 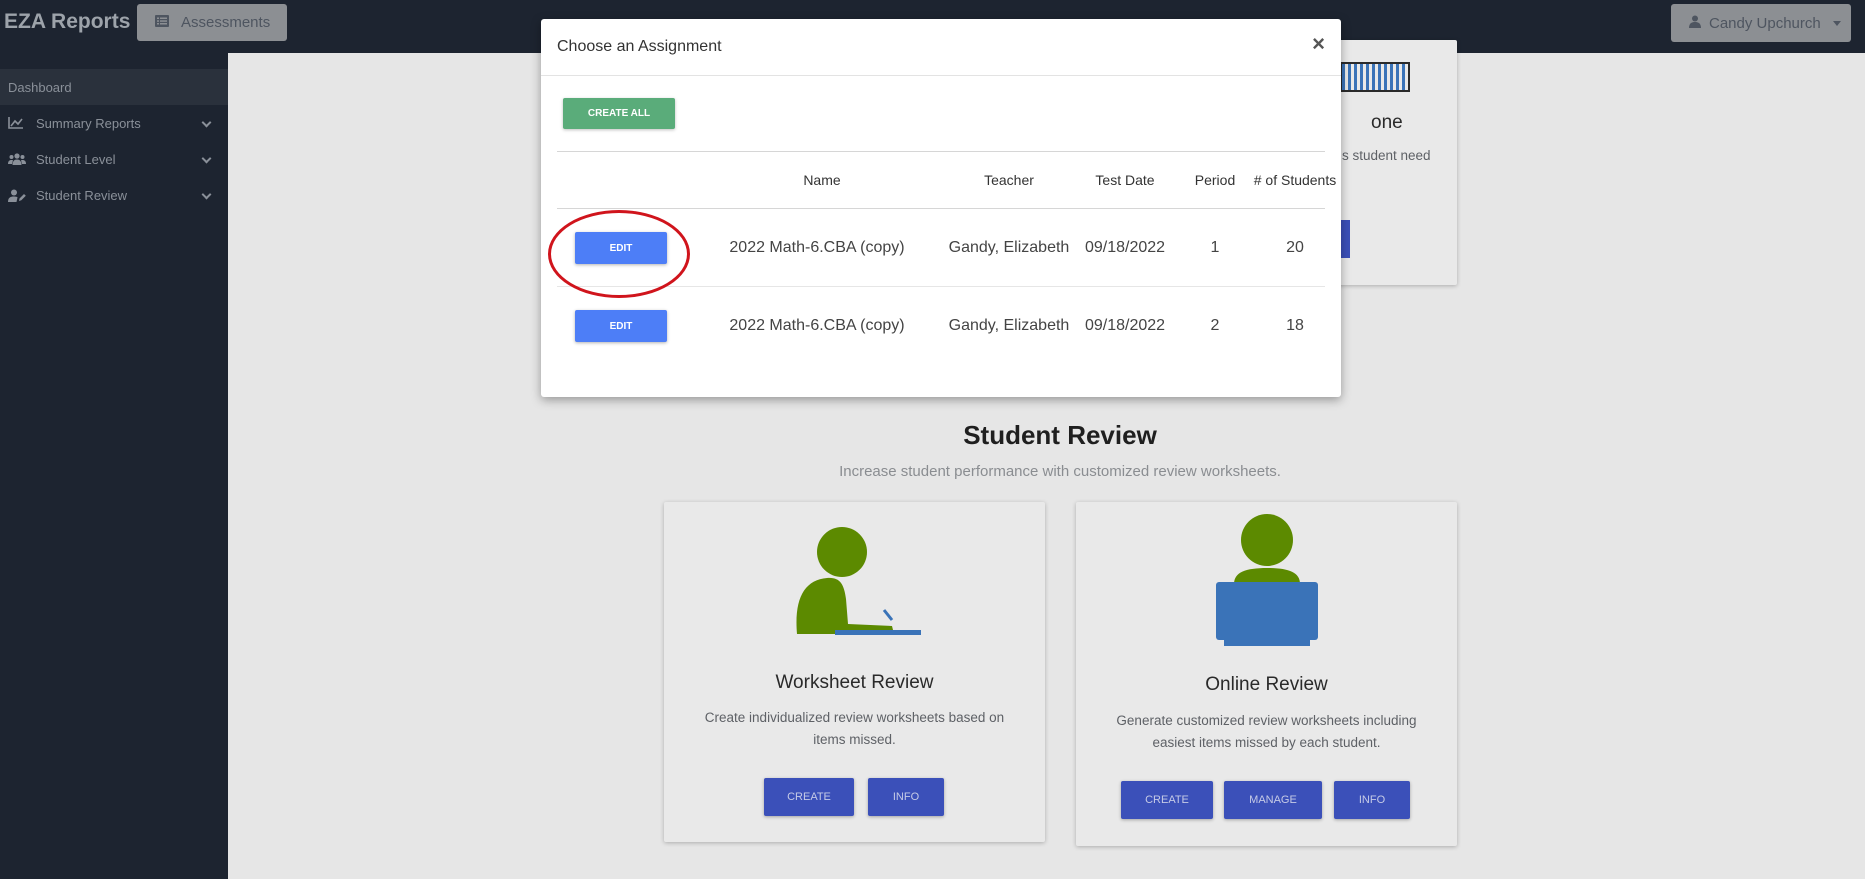 I want to click on close-icon: ×, so click(x=1318, y=44).